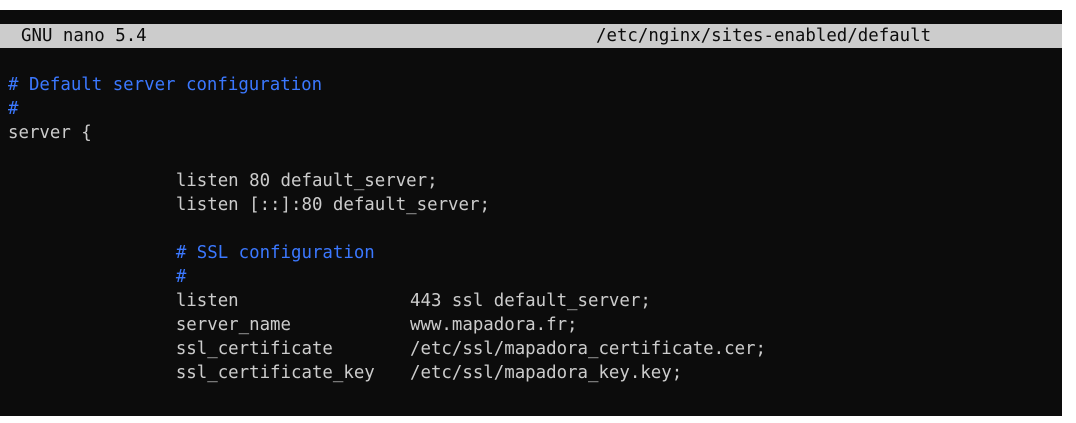 The height and width of the screenshot is (423, 1076). What do you see at coordinates (165, 85) in the screenshot?
I see `code-line-comment: # Default server configuration` at bounding box center [165, 85].